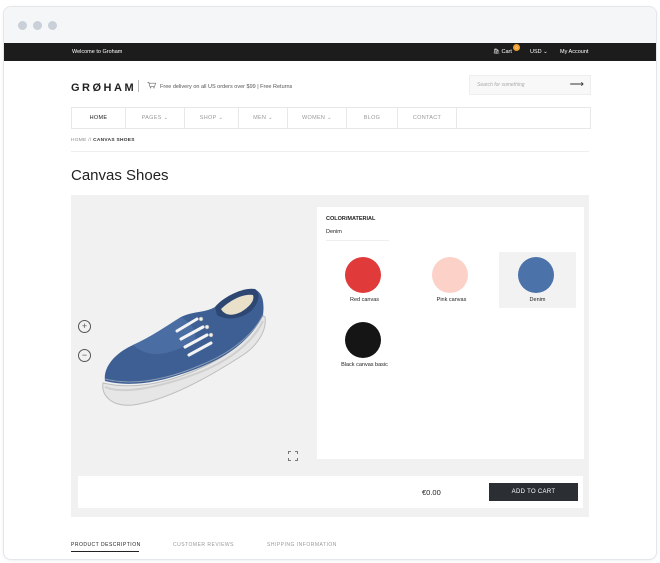 The image size is (660, 563). Describe the element at coordinates (533, 492) in the screenshot. I see `add-to-cart-button: ADD TO CART` at that location.